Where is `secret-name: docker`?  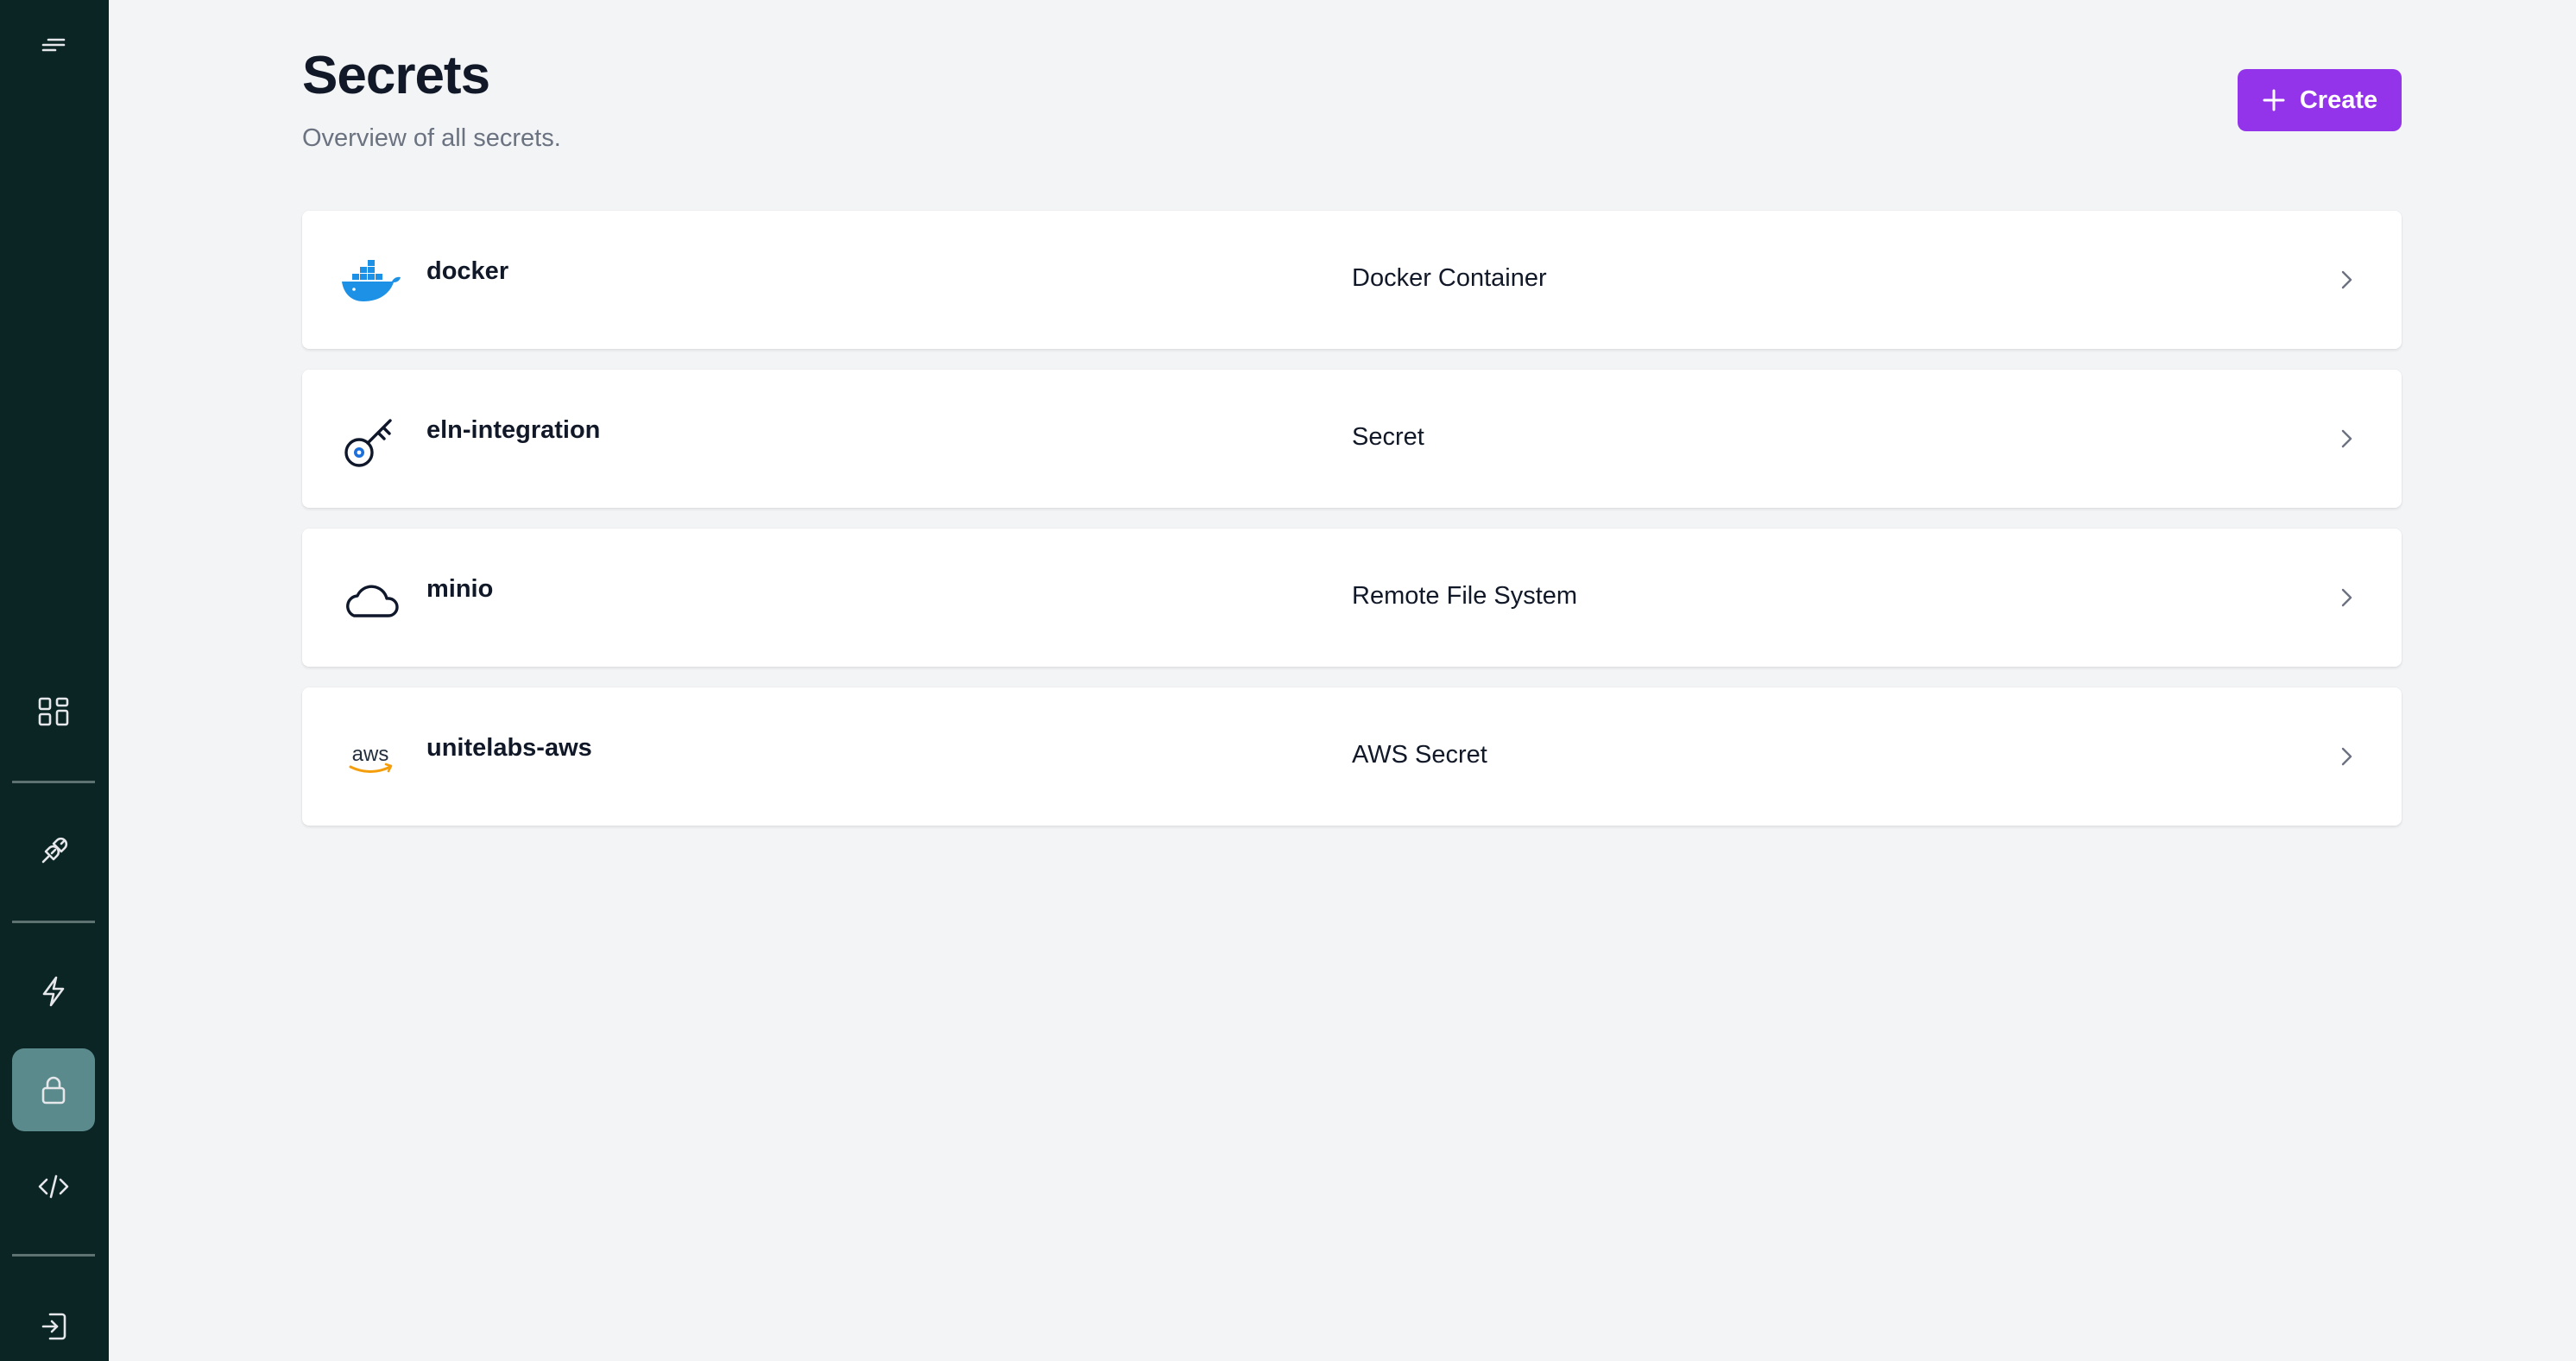
secret-name: docker is located at coordinates (467, 271).